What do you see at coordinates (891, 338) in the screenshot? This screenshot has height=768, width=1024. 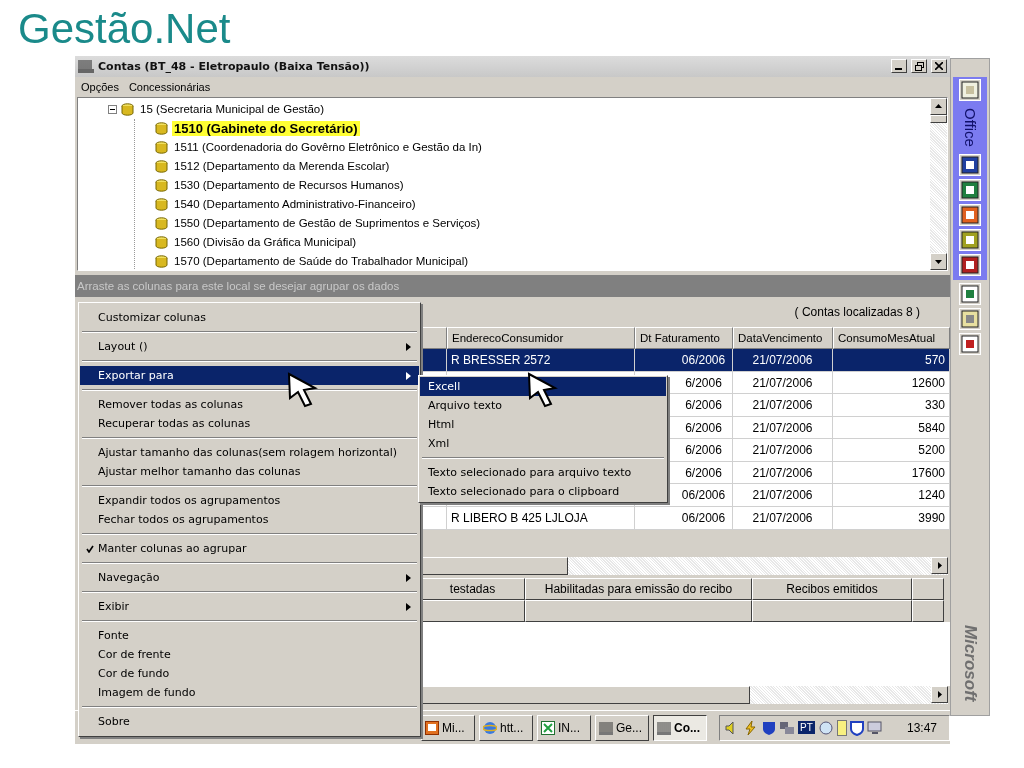 I see `column-header: ConsumoMesAtual` at bounding box center [891, 338].